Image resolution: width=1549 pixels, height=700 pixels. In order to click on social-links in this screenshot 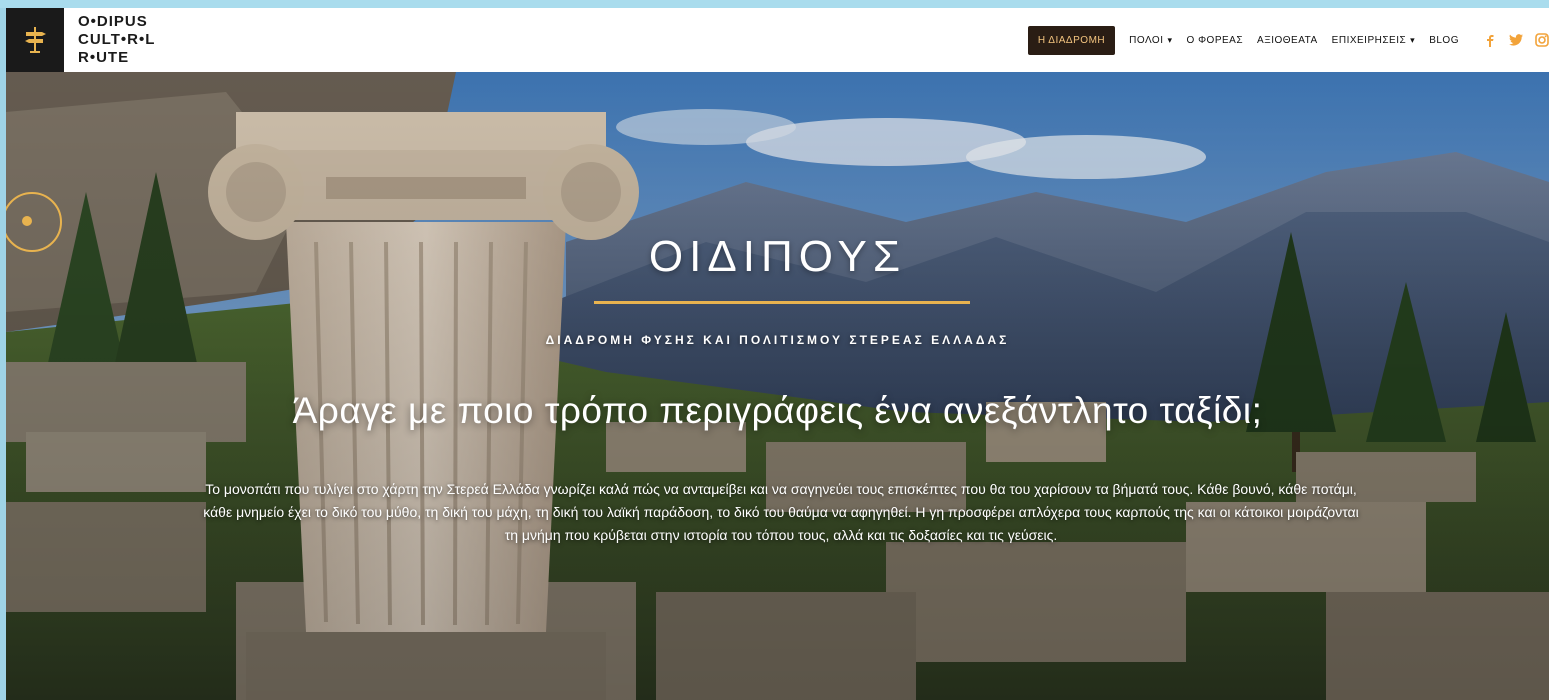, I will do `click(1516, 40)`.